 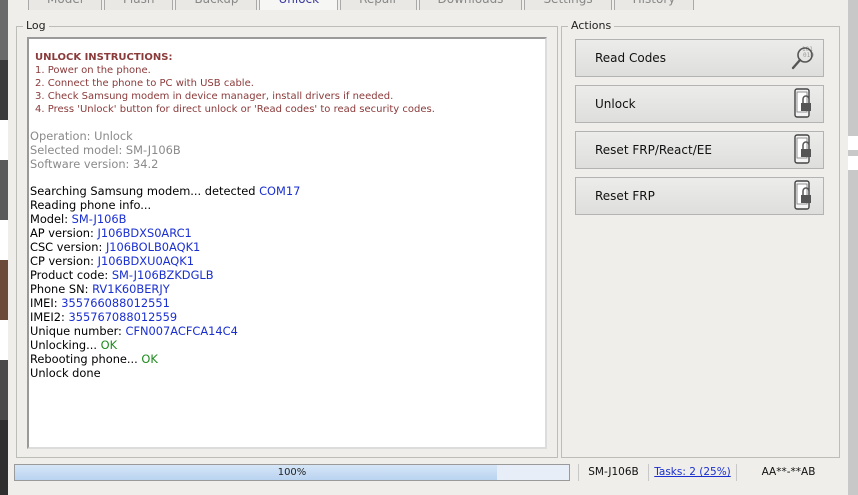 I want to click on log-line-label: Unlock done, so click(x=65, y=373).